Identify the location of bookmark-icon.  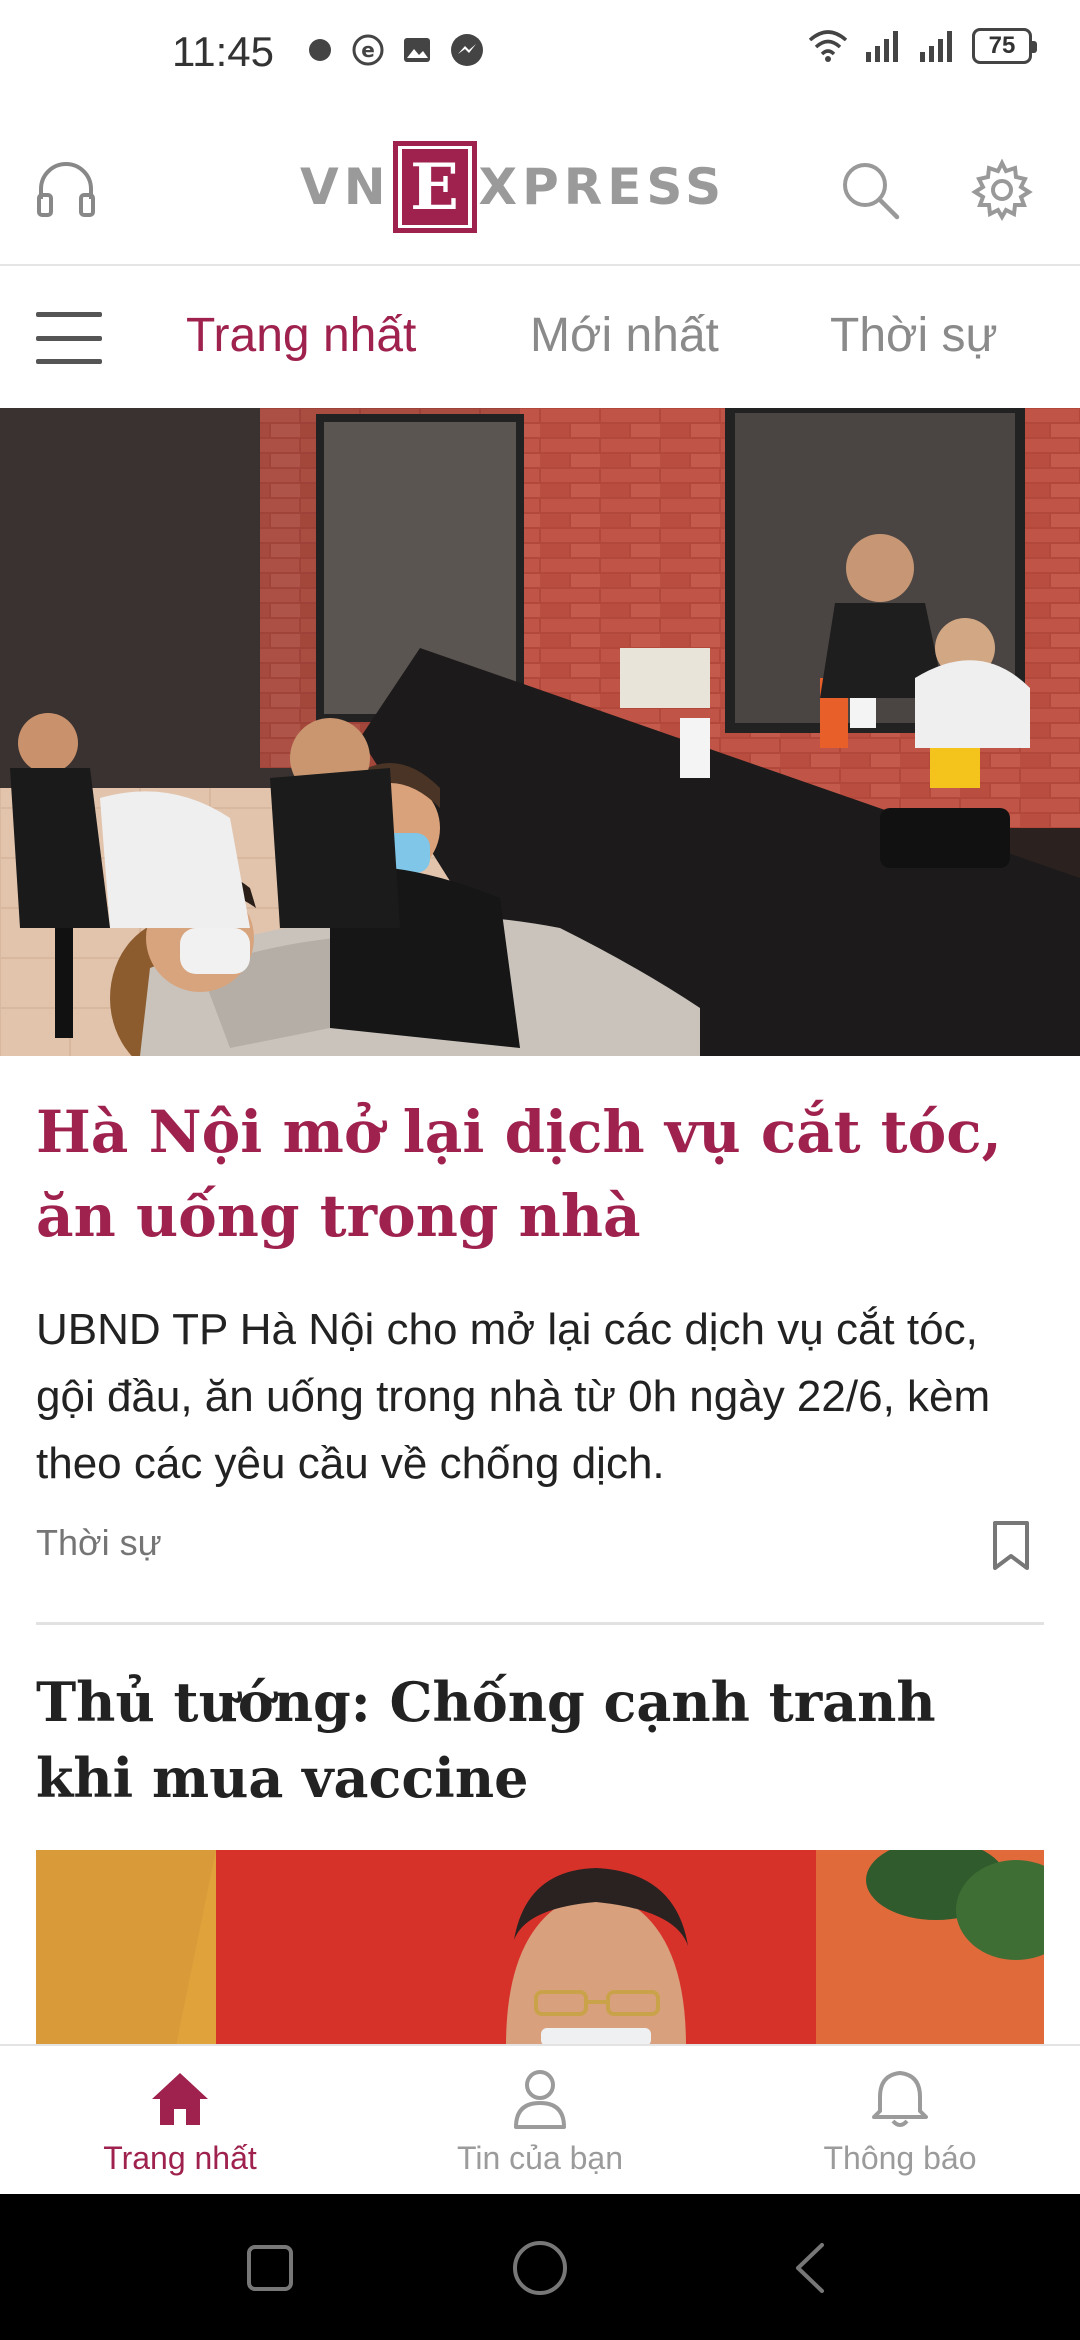
(1011, 1545).